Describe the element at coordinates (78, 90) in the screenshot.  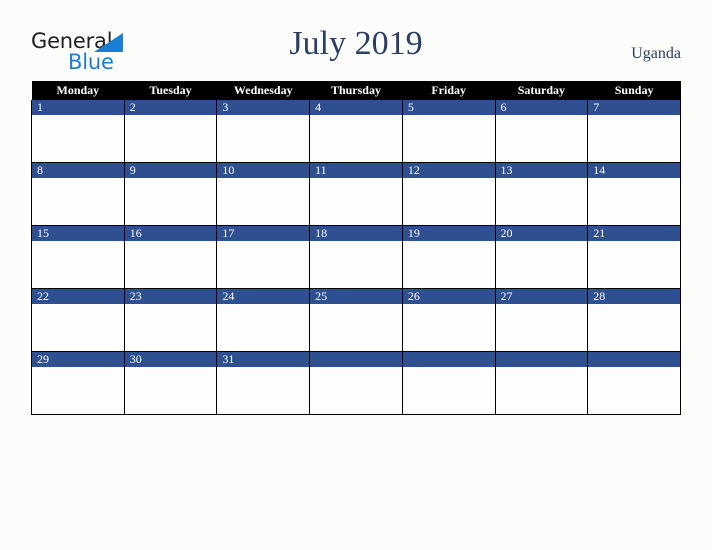
I see `weekday-header-monday: Monday` at that location.